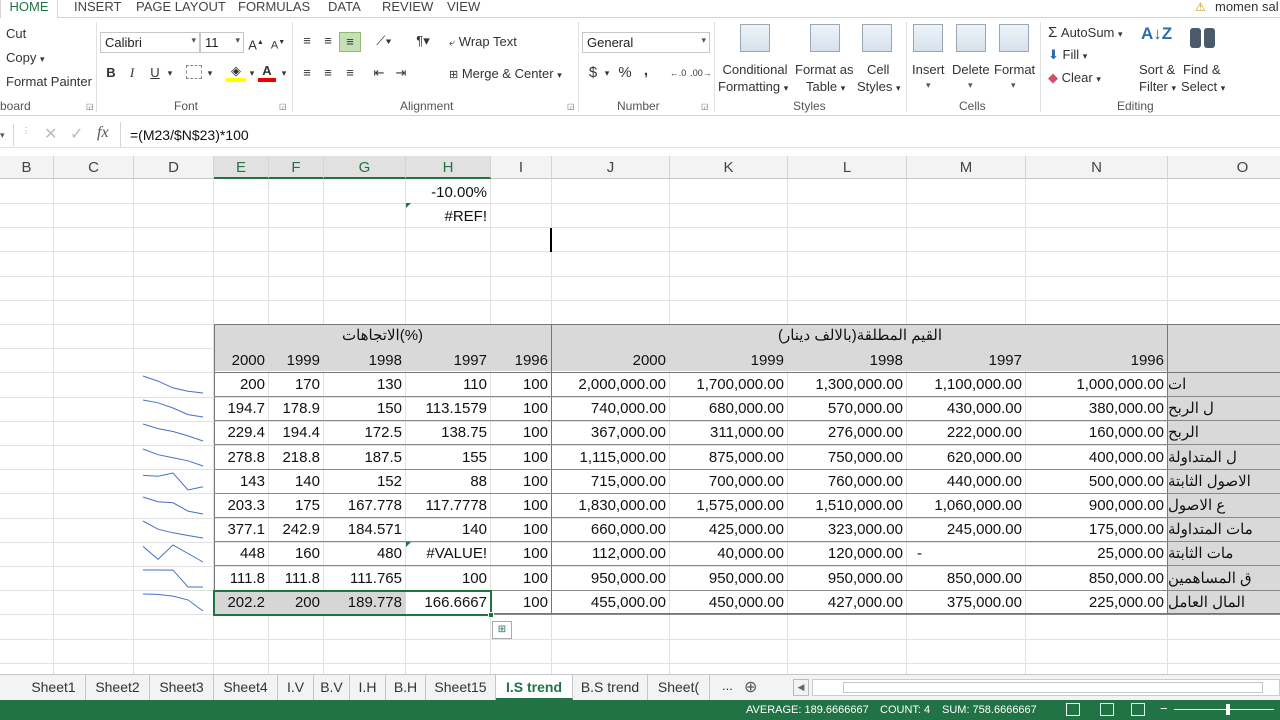  Describe the element at coordinates (274, 9) in the screenshot. I see `tab-formulas: FORMULAS` at that location.